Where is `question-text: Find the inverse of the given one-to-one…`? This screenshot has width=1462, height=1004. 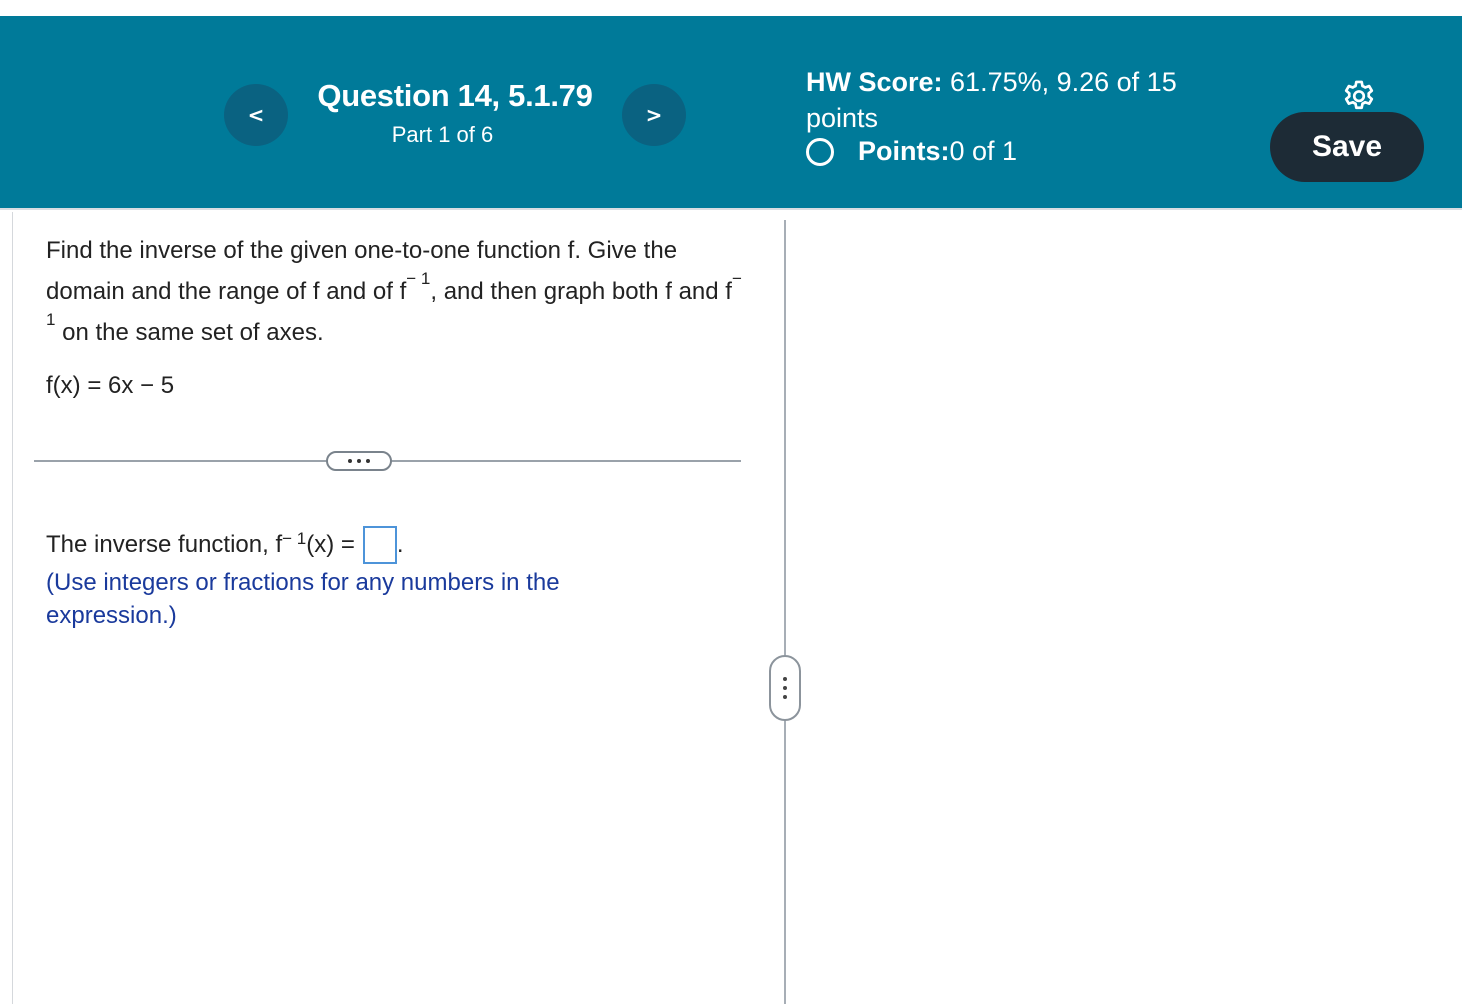 question-text: Find the inverse of the given one-to-one… is located at coordinates (396, 291).